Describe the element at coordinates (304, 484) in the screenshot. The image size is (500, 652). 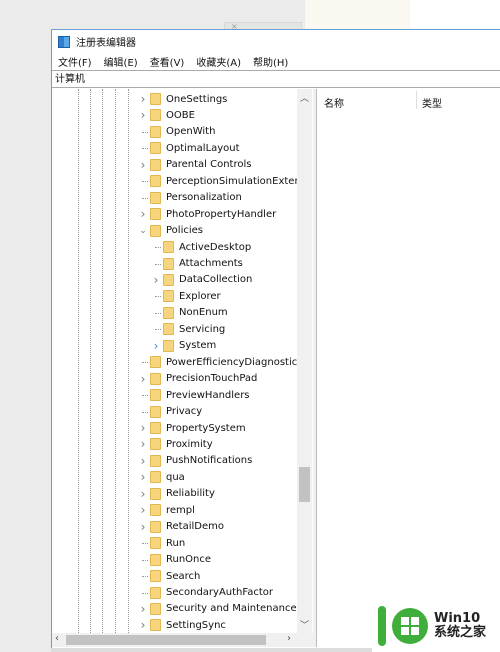
I see `scroll-thumb` at that location.